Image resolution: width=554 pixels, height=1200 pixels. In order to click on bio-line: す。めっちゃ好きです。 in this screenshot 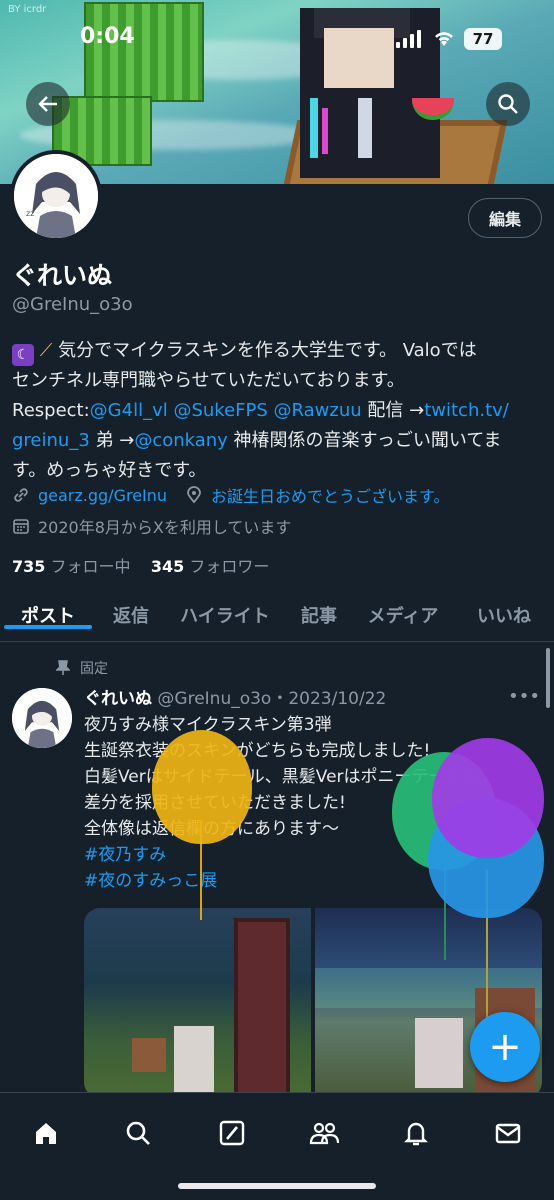, I will do `click(109, 470)`.